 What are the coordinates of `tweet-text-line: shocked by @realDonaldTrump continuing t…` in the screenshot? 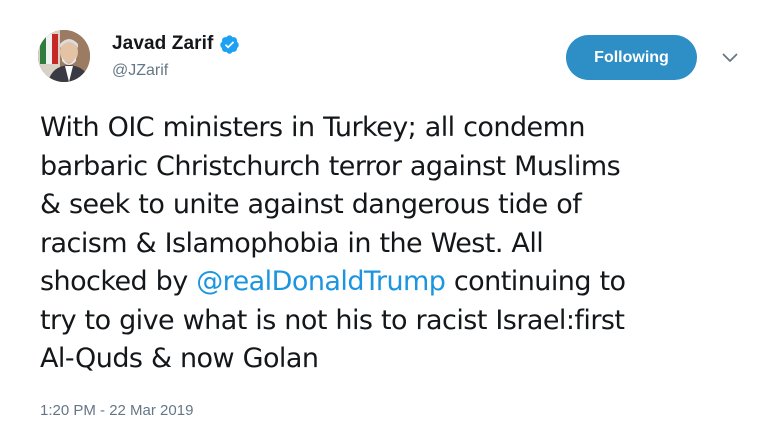 It's located at (400, 282).